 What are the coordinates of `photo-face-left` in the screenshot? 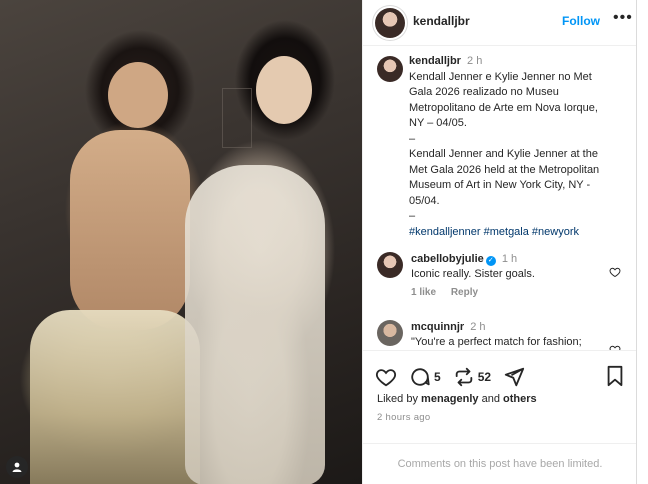 It's located at (138, 95).